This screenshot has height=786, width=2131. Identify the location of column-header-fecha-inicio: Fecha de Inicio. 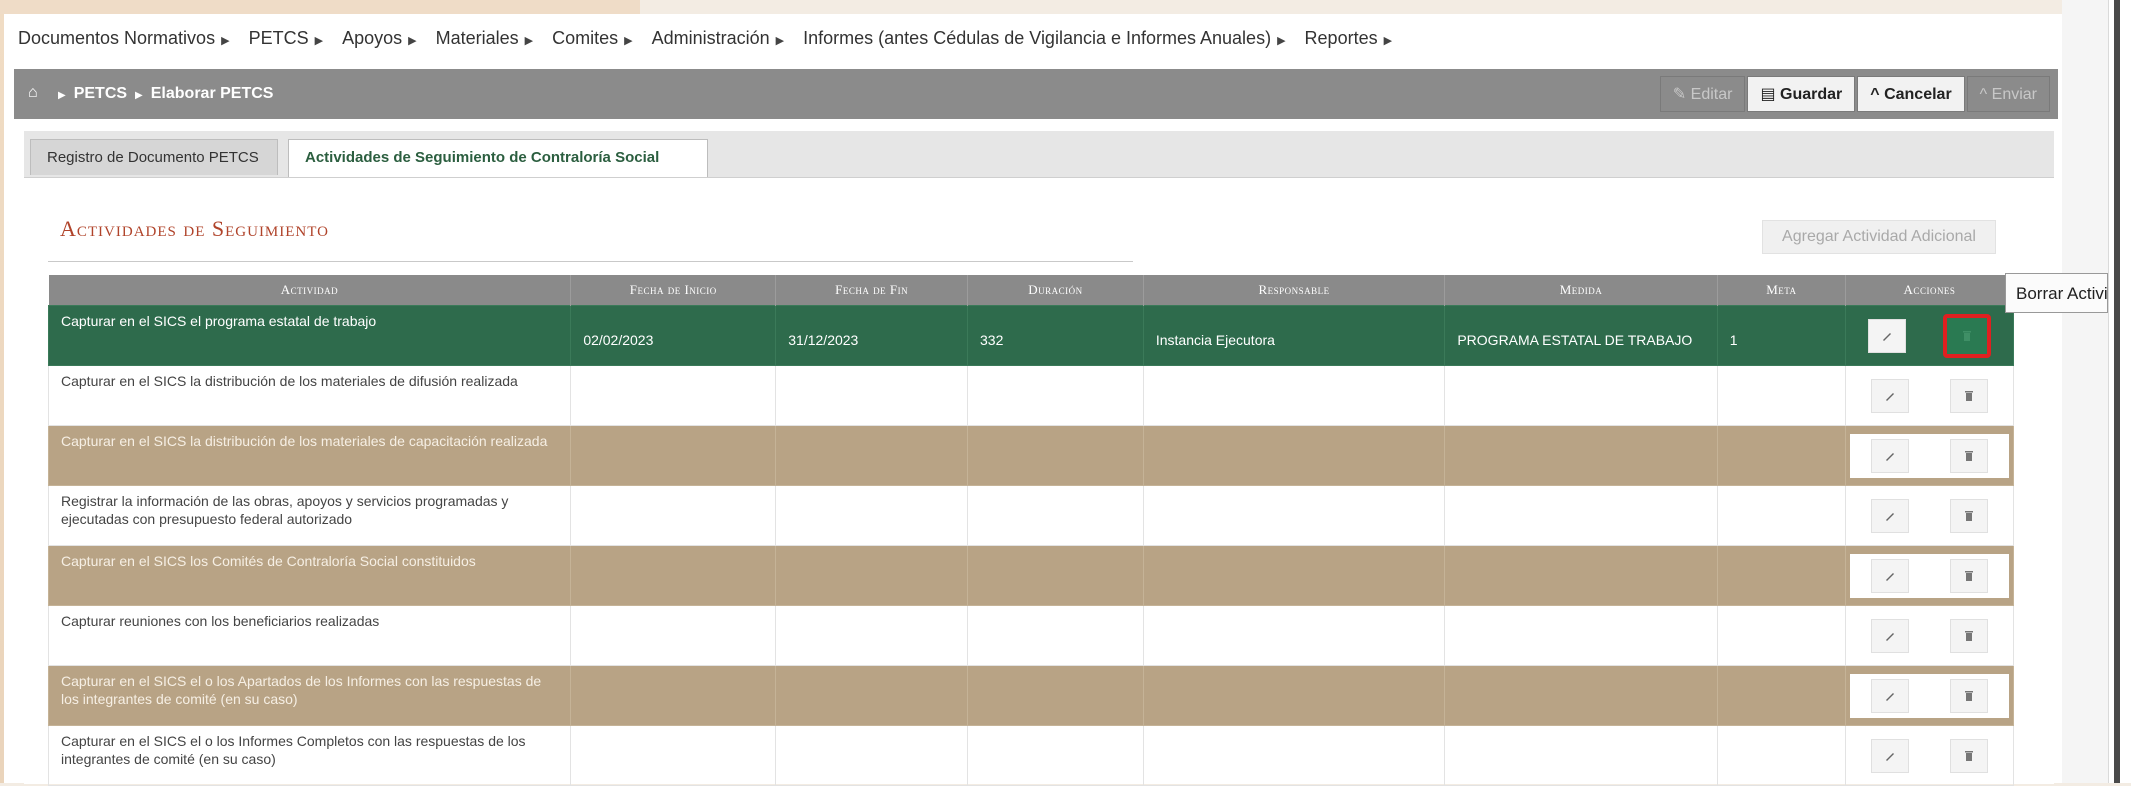
(673, 290).